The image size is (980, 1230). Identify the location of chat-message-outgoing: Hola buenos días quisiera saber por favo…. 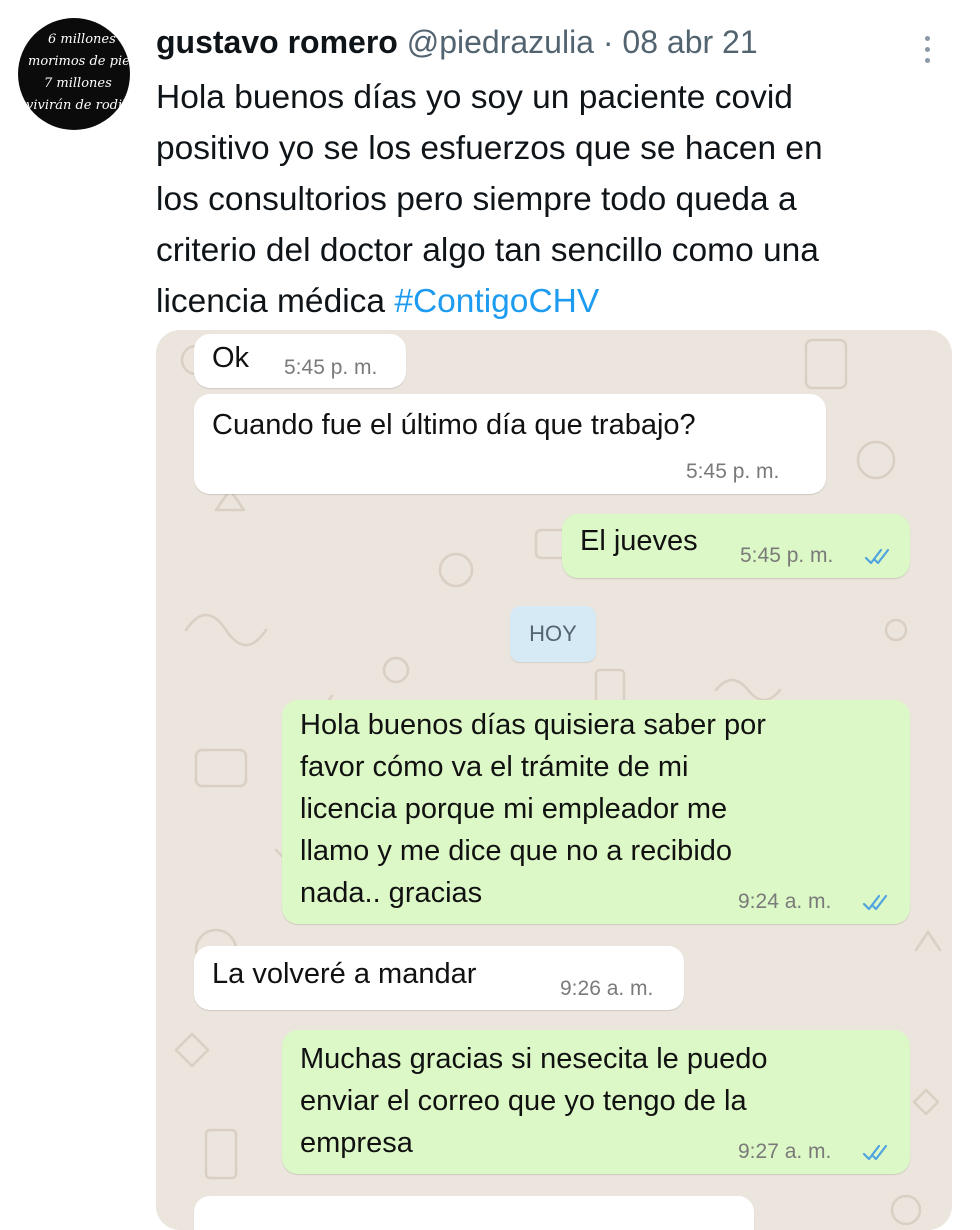
(596, 812).